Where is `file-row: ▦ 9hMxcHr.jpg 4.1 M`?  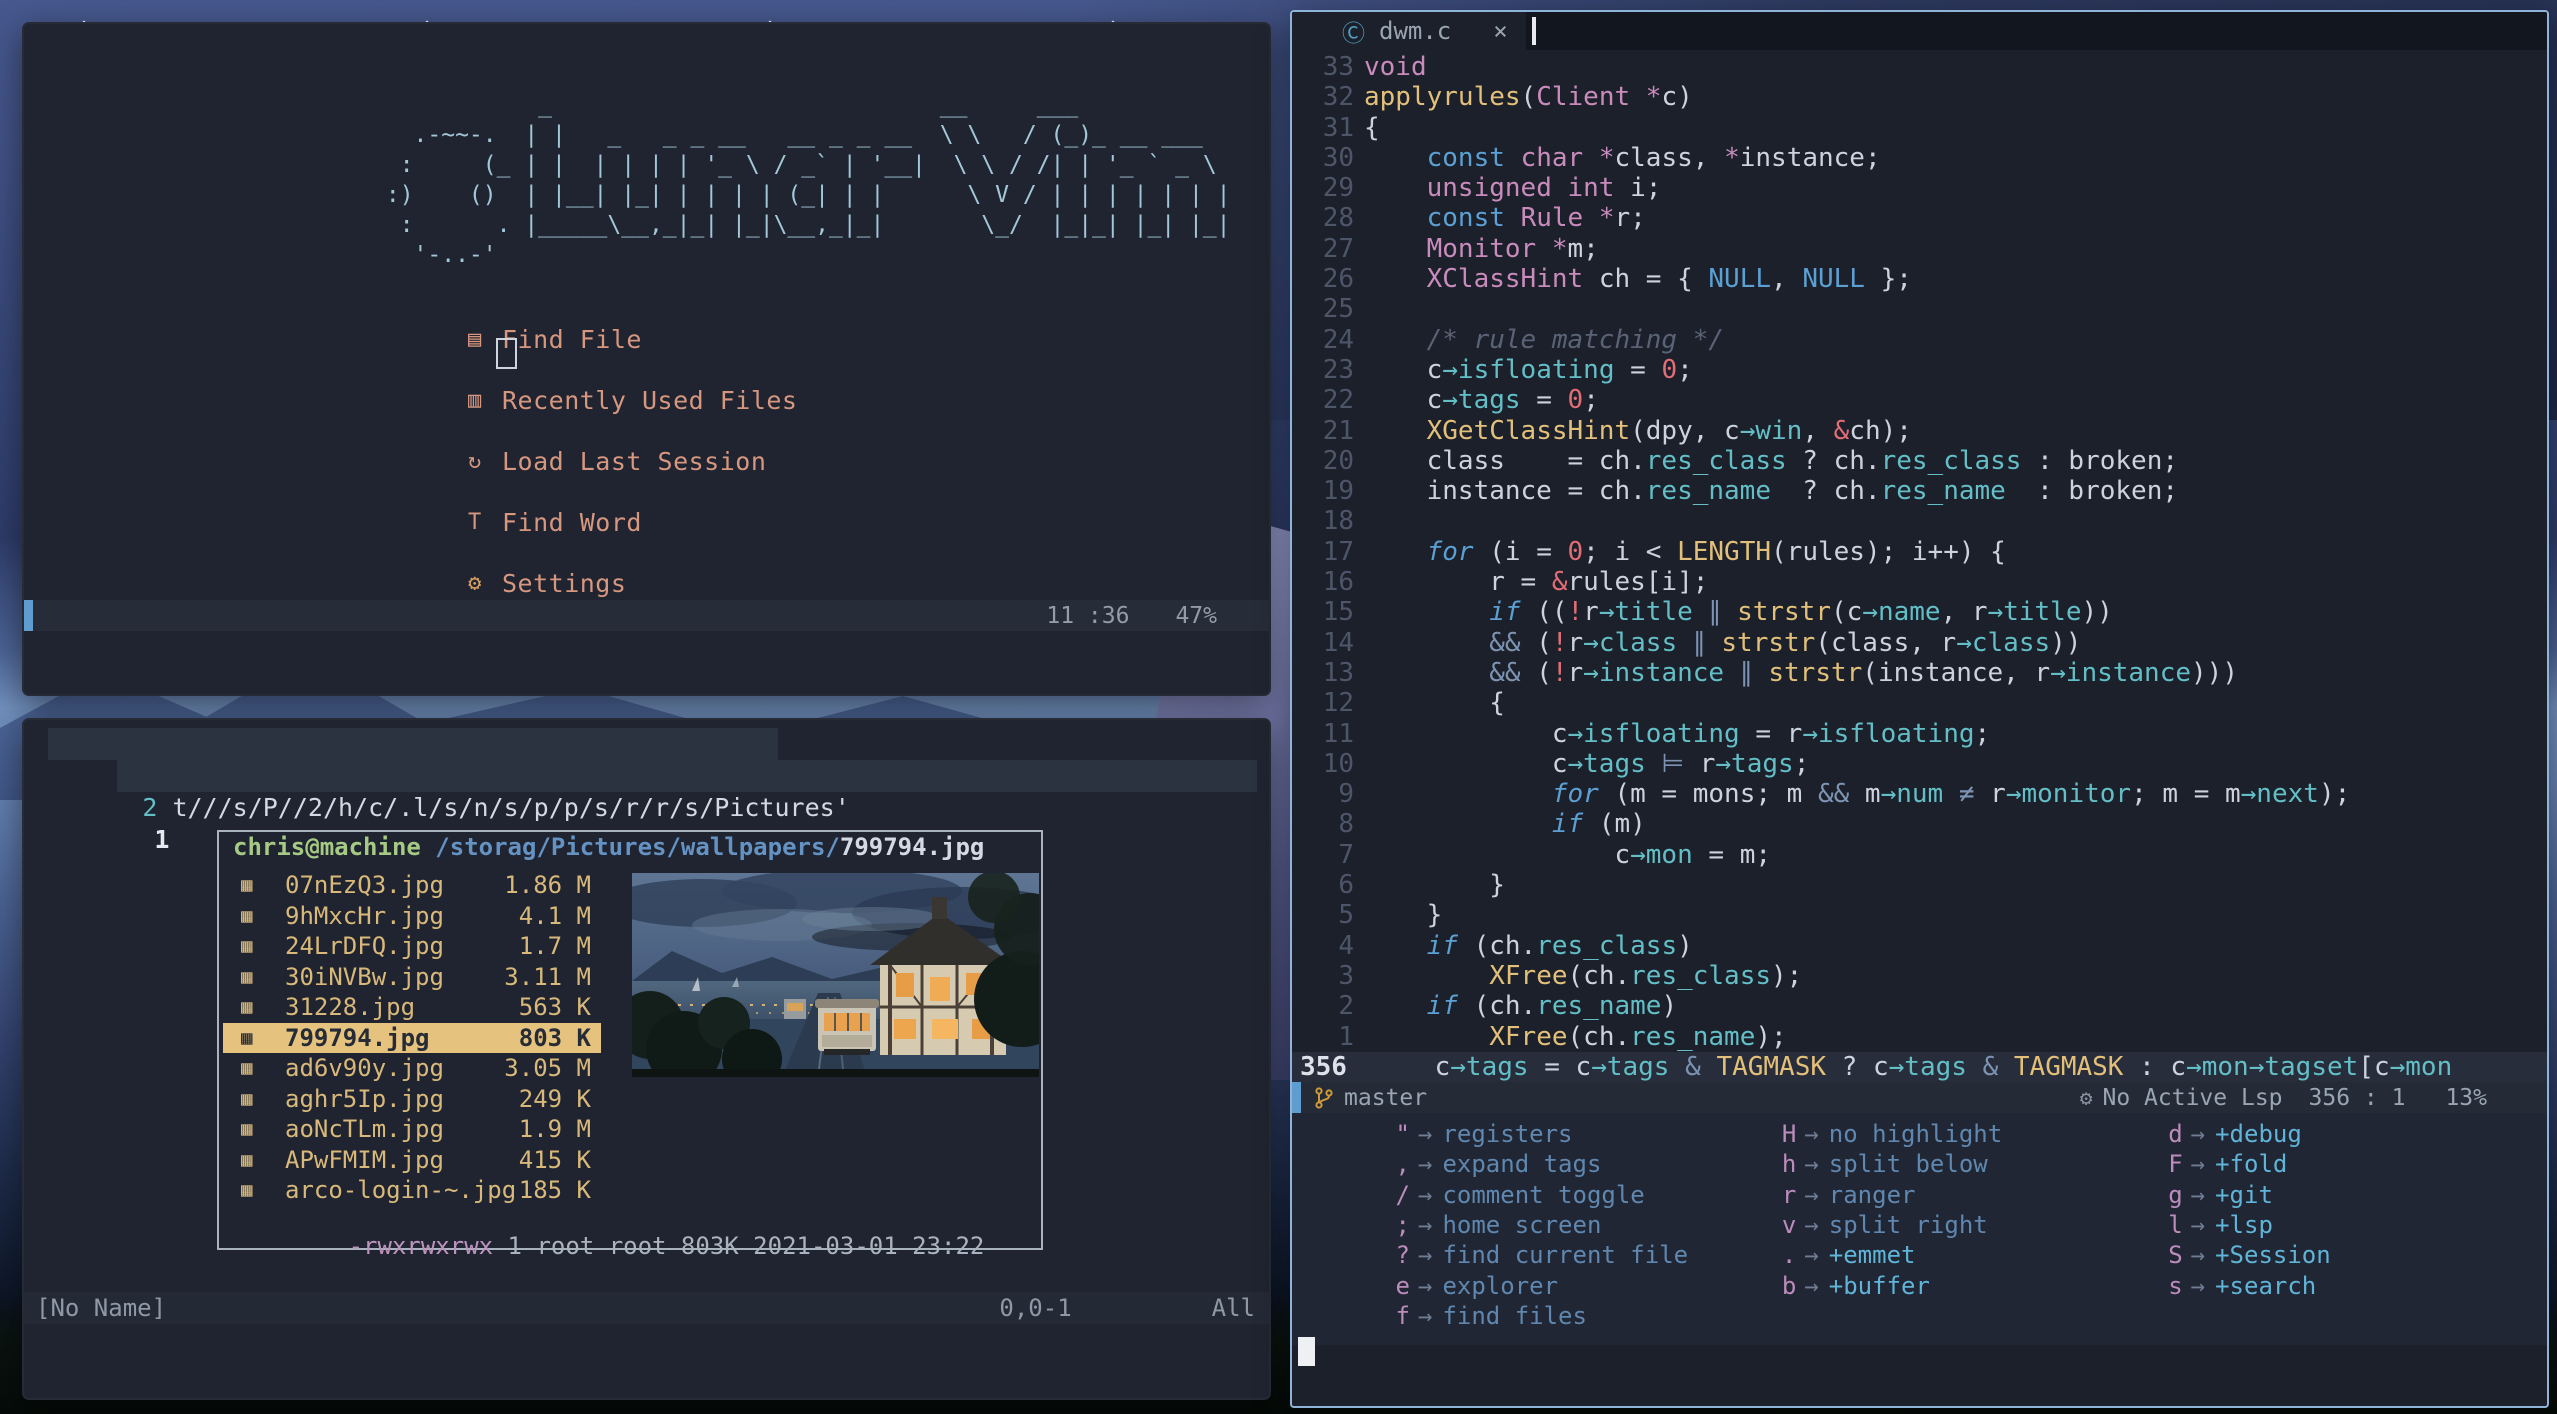 file-row: ▦ 9hMxcHr.jpg 4.1 M is located at coordinates (412, 916).